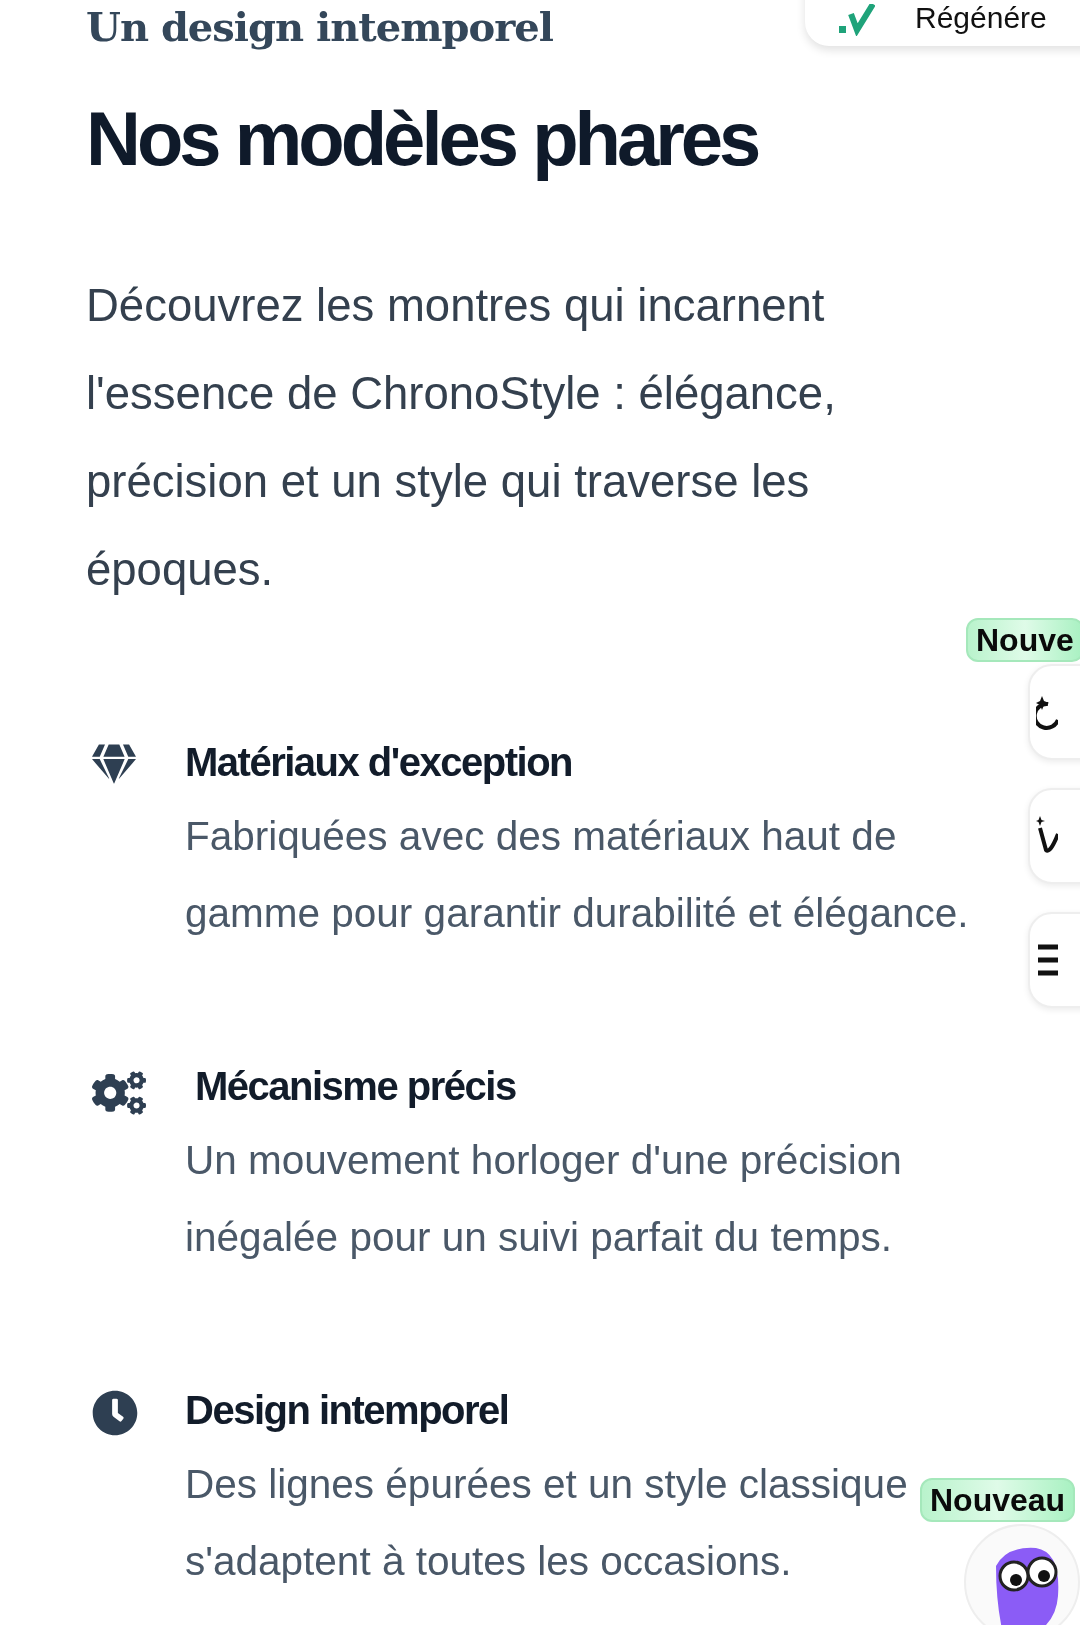 The image size is (1080, 1625). I want to click on clock-icon, so click(115, 1413).